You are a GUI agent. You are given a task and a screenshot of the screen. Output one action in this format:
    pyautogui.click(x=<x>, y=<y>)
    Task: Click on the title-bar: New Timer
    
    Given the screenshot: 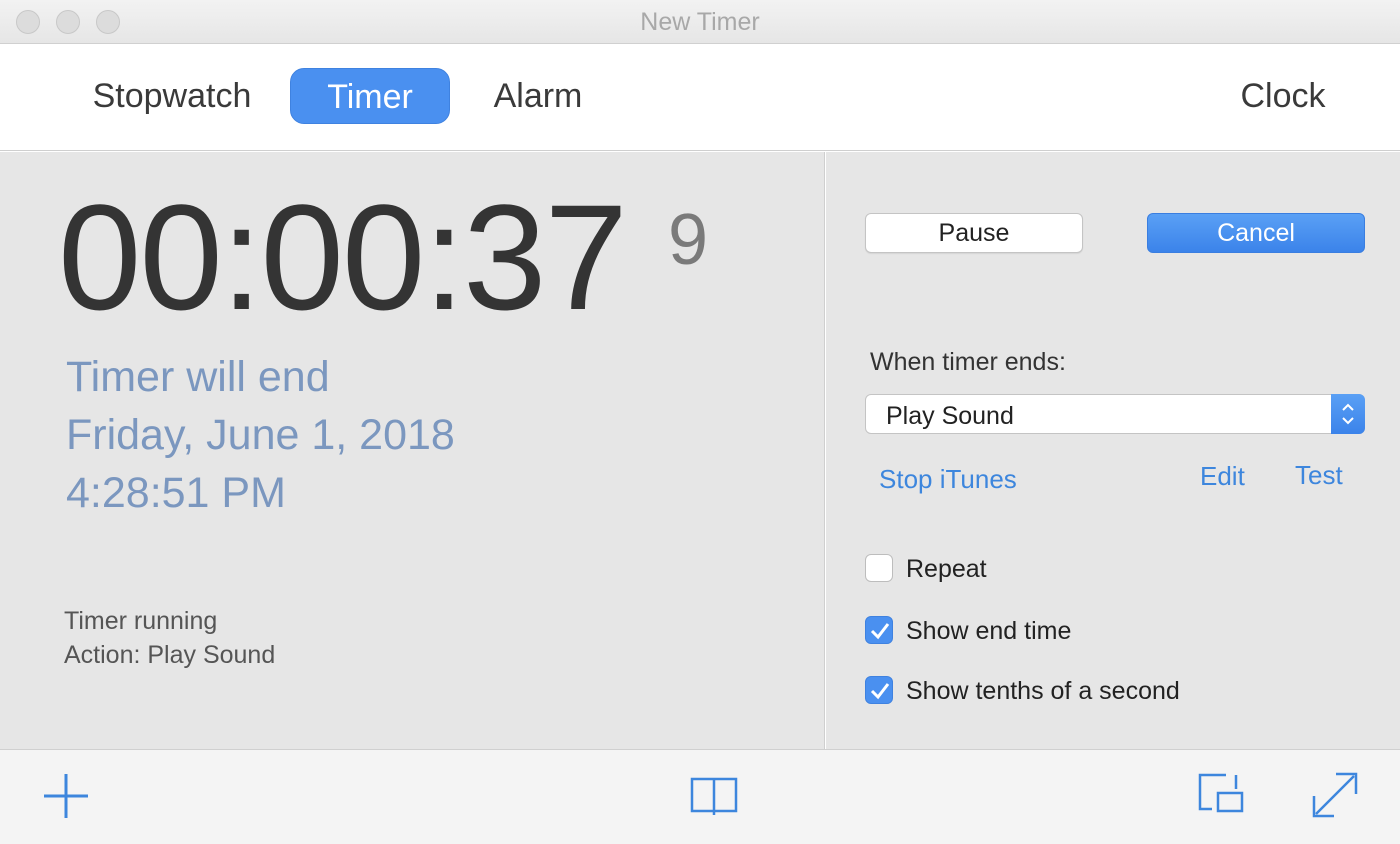 What is the action you would take?
    pyautogui.click(x=700, y=22)
    